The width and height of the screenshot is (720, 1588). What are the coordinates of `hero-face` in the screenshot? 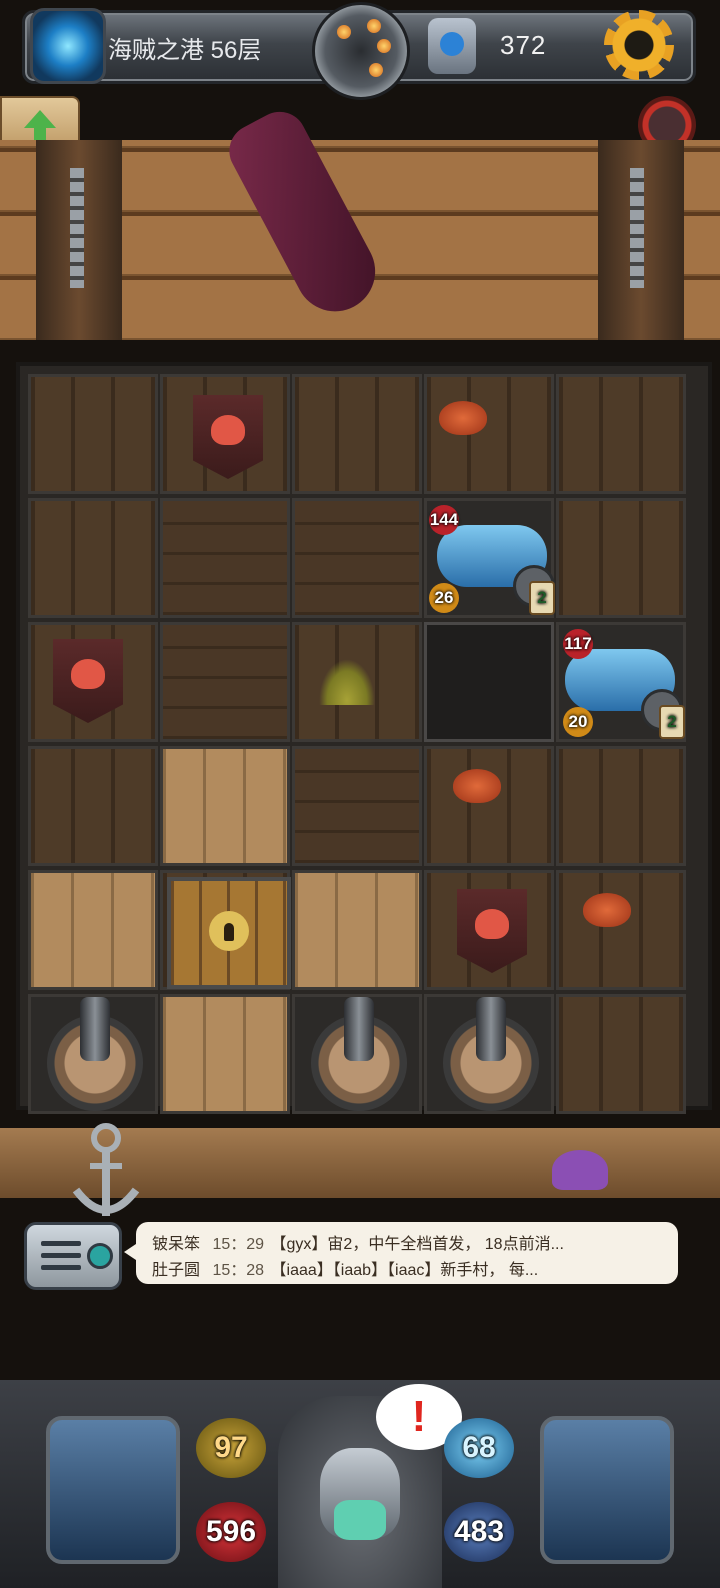 It's located at (360, 1520).